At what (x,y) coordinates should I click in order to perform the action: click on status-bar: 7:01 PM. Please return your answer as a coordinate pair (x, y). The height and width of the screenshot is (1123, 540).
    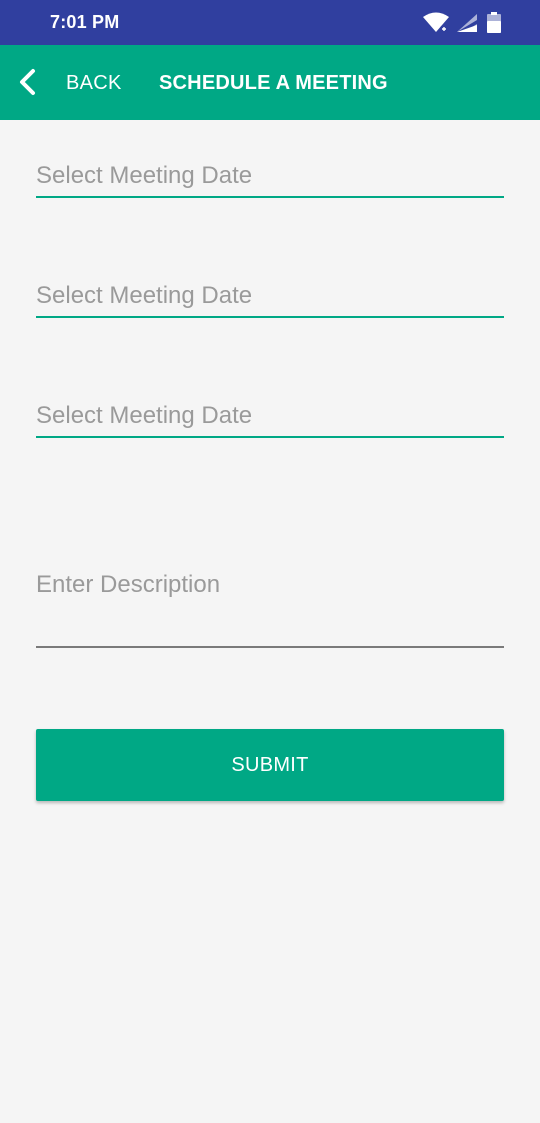
    Looking at the image, I should click on (270, 22).